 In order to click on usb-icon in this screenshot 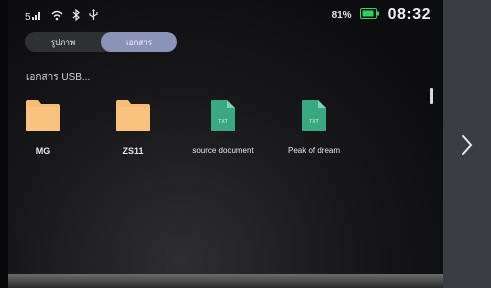, I will do `click(93, 17)`.